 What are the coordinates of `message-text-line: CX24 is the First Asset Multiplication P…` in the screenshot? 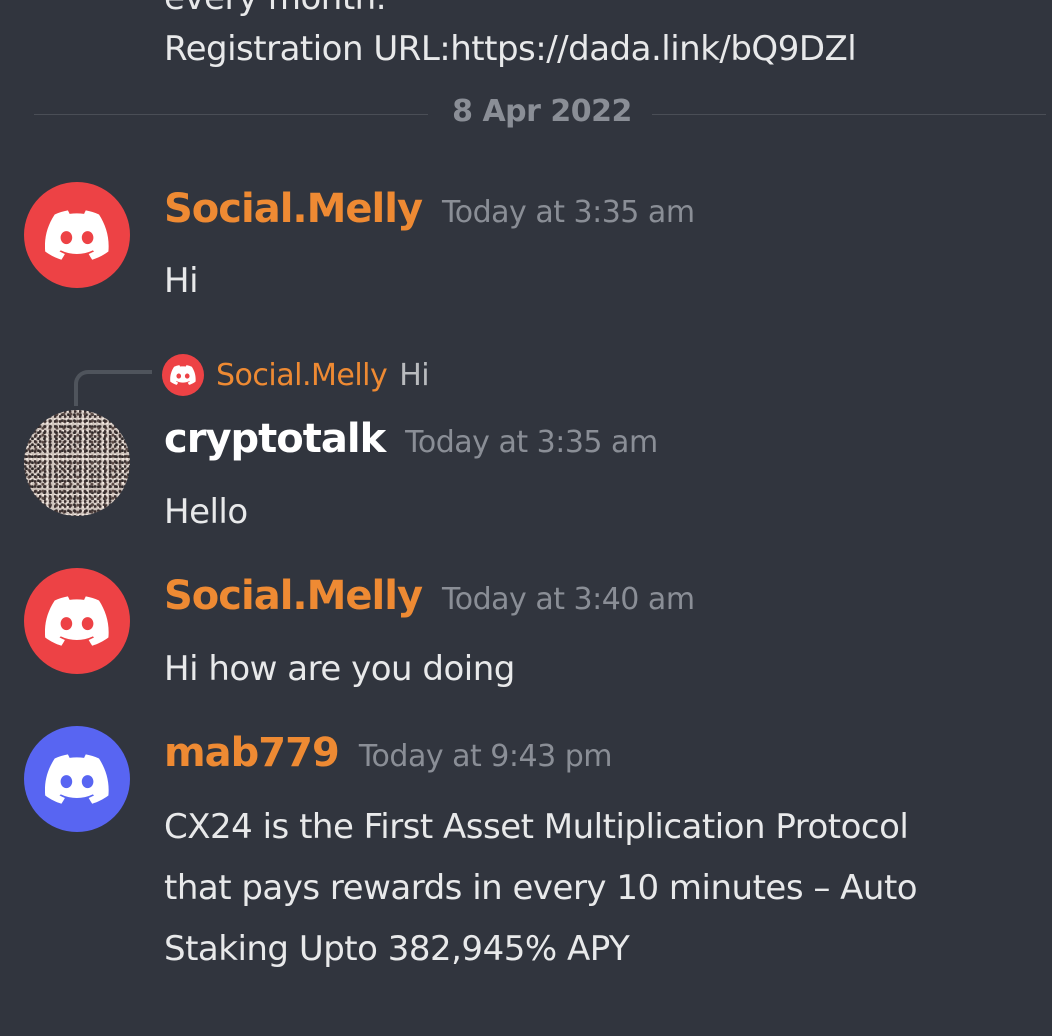 It's located at (536, 827).